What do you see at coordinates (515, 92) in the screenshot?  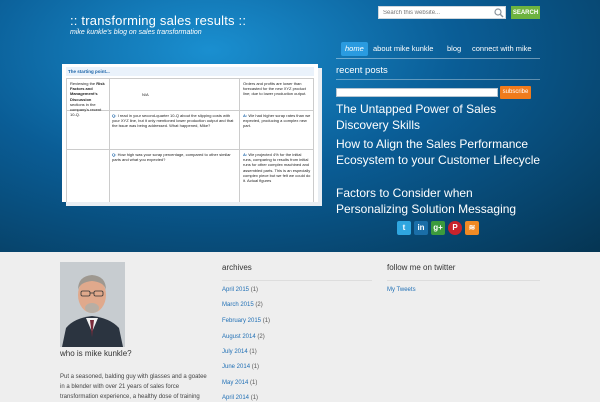 I see `subscribe-button: subscribe` at bounding box center [515, 92].